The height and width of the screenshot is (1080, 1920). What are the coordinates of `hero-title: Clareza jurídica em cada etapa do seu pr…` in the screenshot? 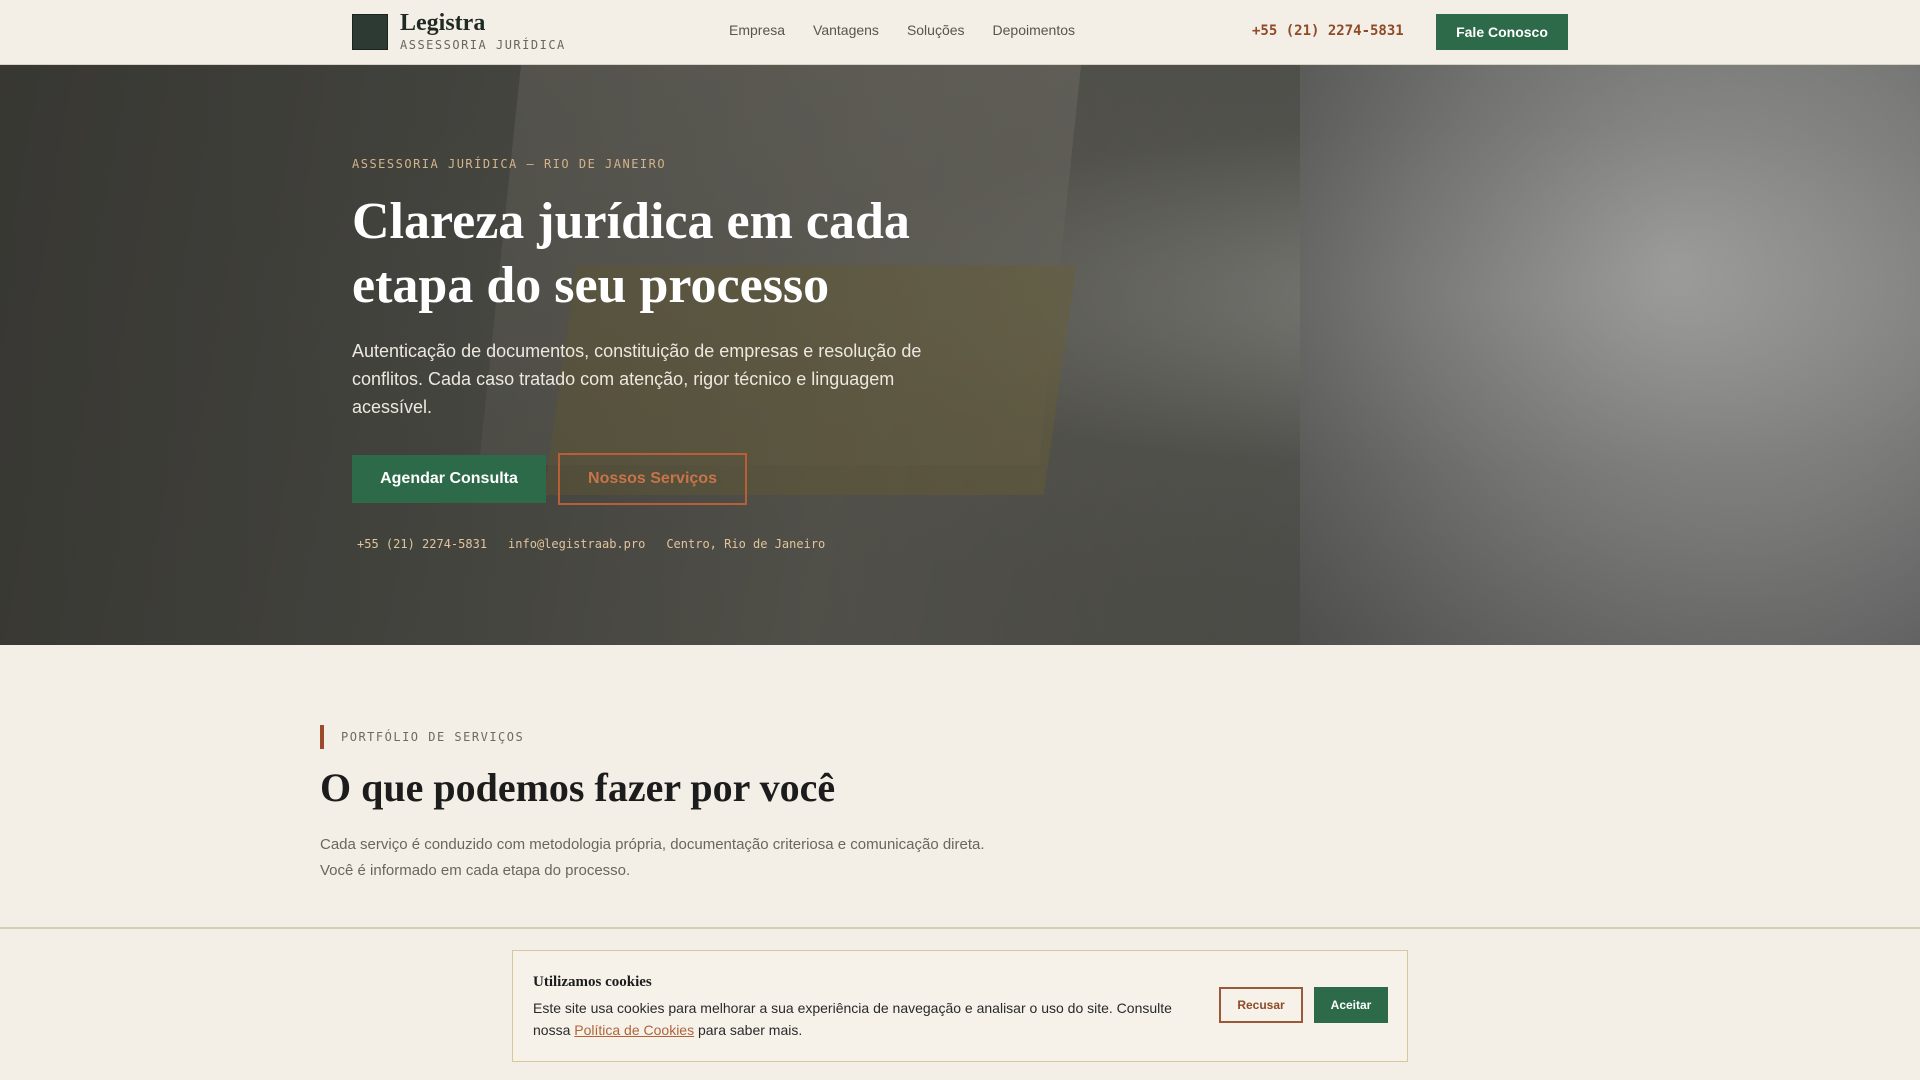 It's located at (631, 253).